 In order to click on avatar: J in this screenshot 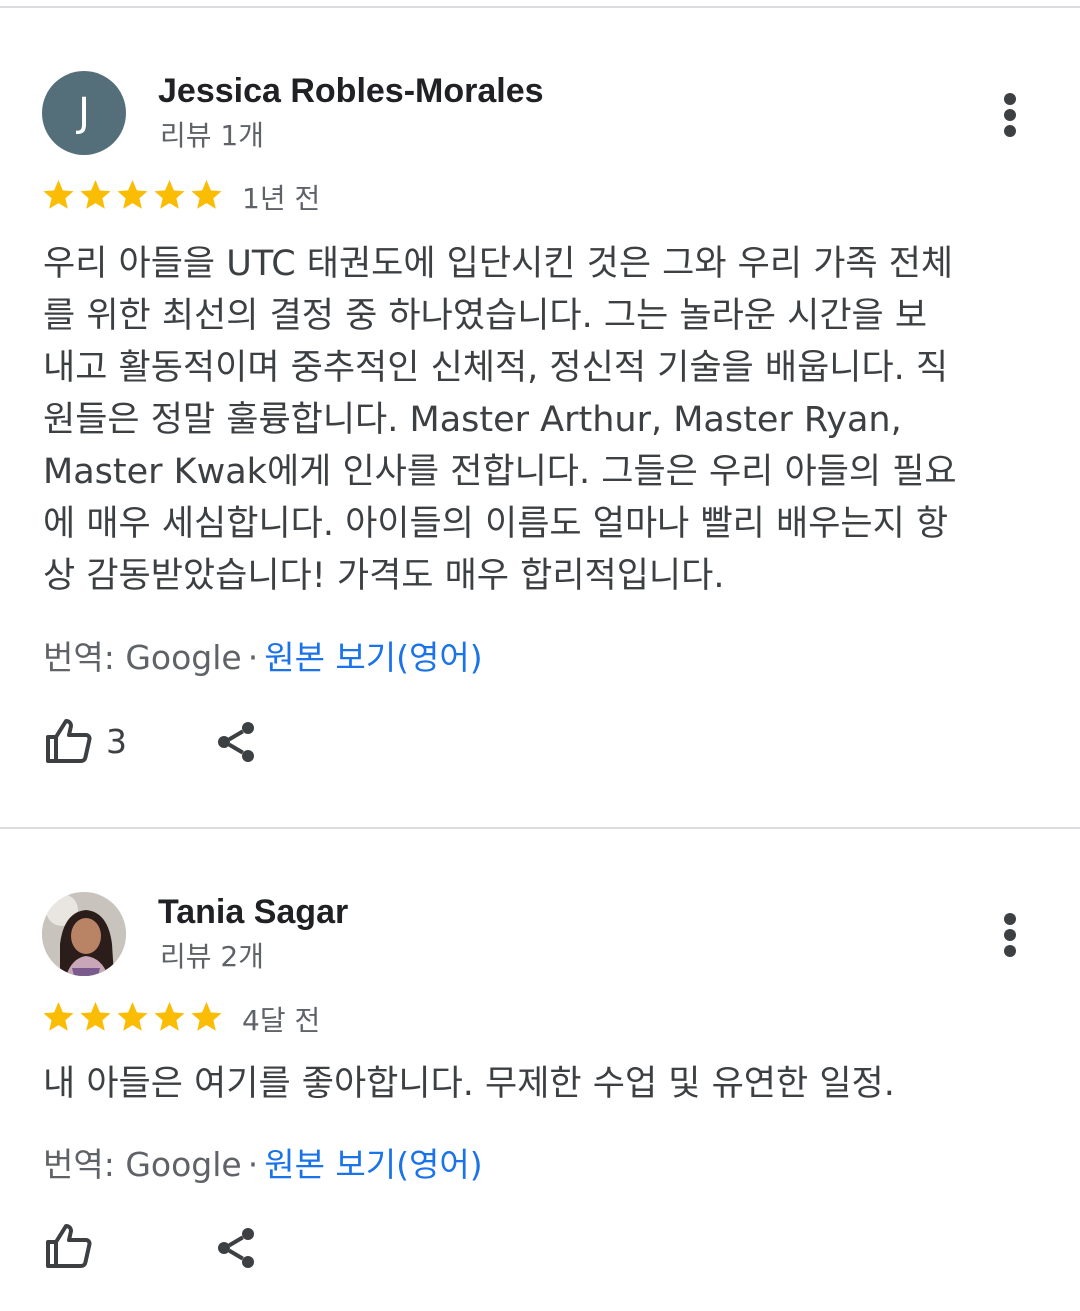, I will do `click(84, 113)`.